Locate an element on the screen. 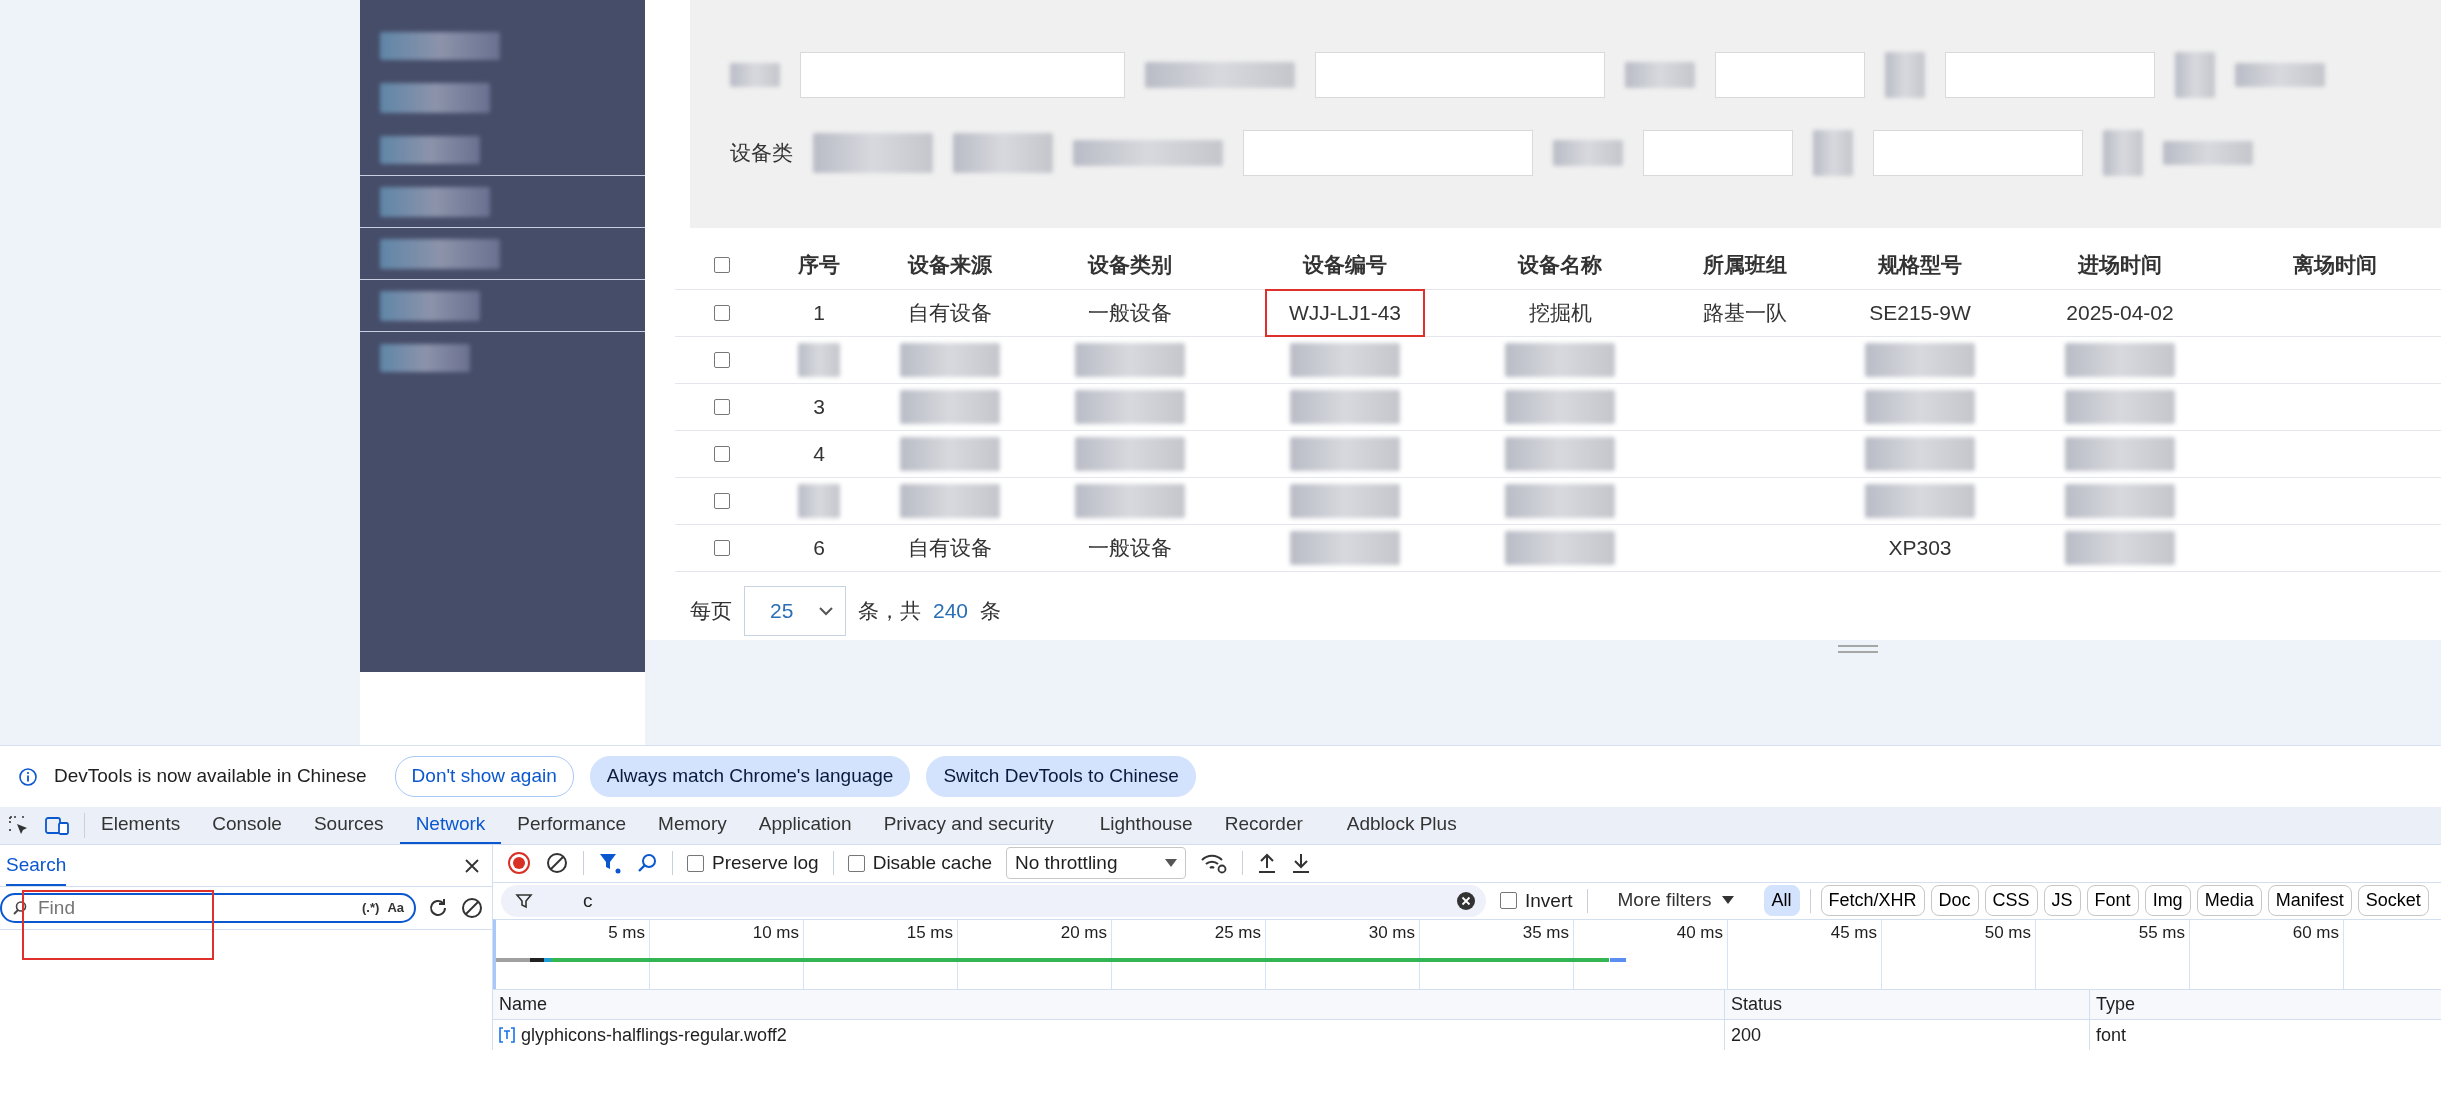  upload-icon is located at coordinates (1267, 863).